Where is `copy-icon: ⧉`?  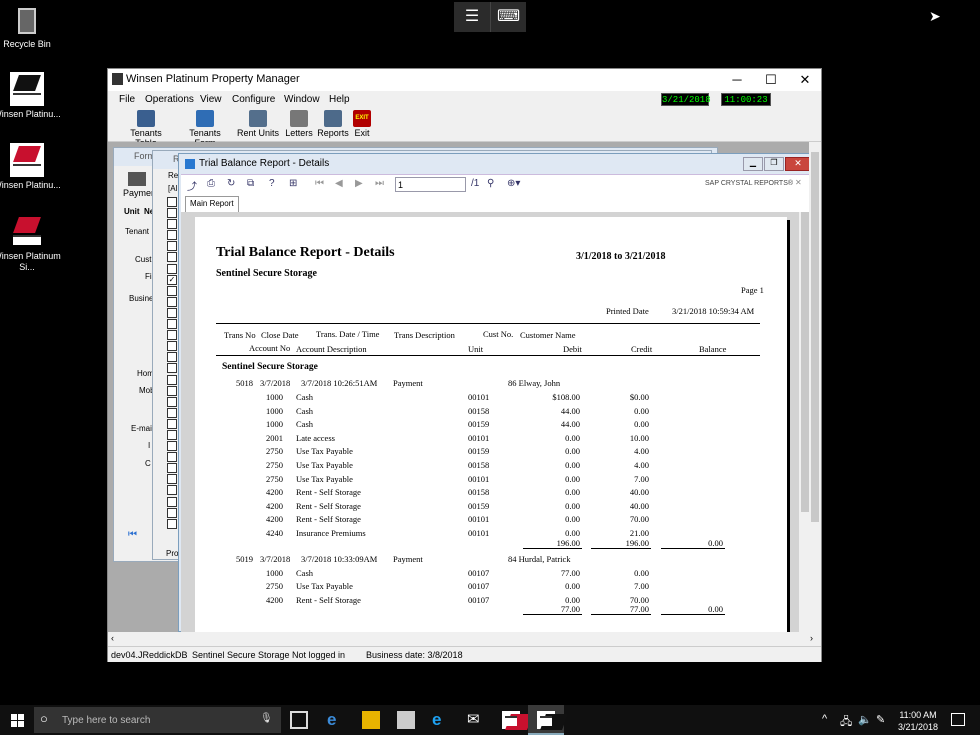 copy-icon: ⧉ is located at coordinates (250, 183).